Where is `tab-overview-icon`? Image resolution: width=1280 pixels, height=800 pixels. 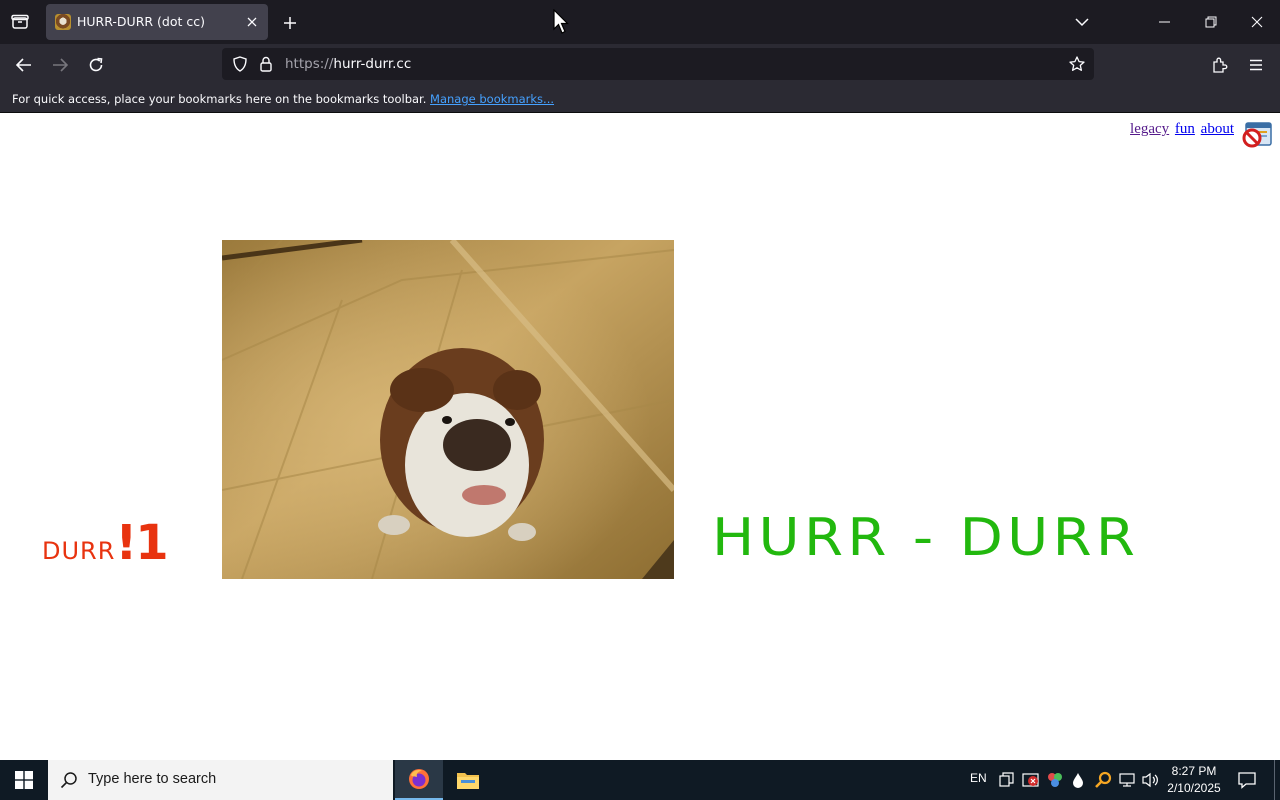
tab-overview-icon is located at coordinates (20, 22).